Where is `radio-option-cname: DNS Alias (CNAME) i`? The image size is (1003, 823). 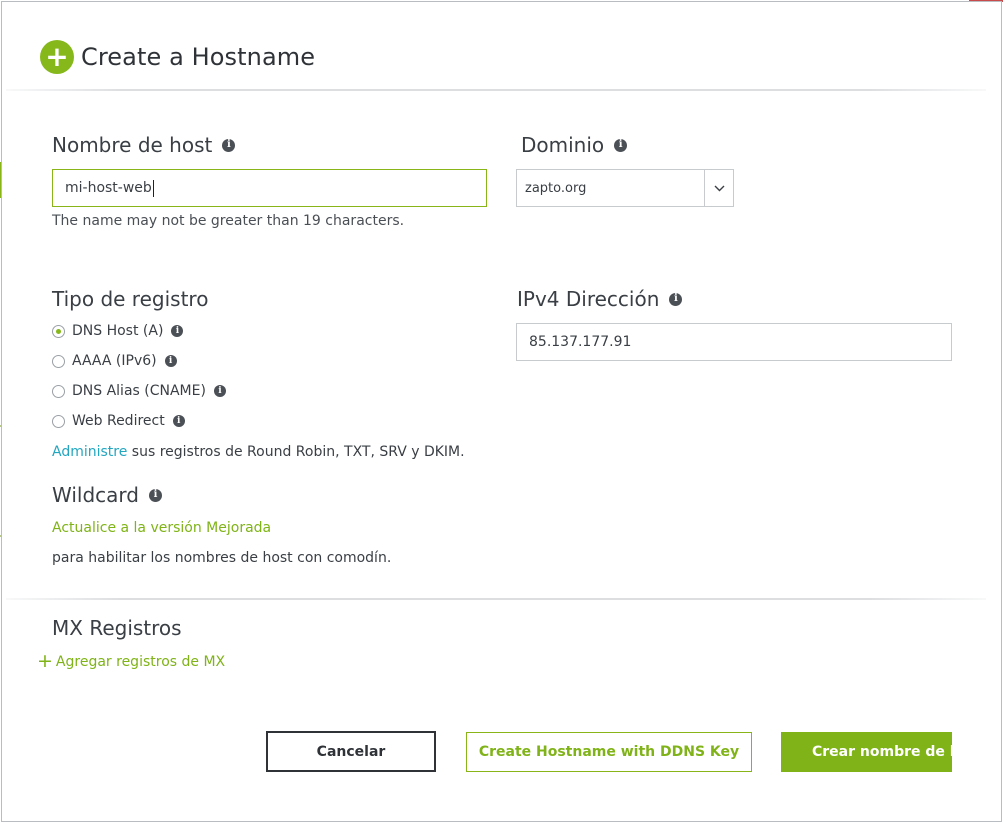
radio-option-cname: DNS Alias (CNAME) i is located at coordinates (139, 391).